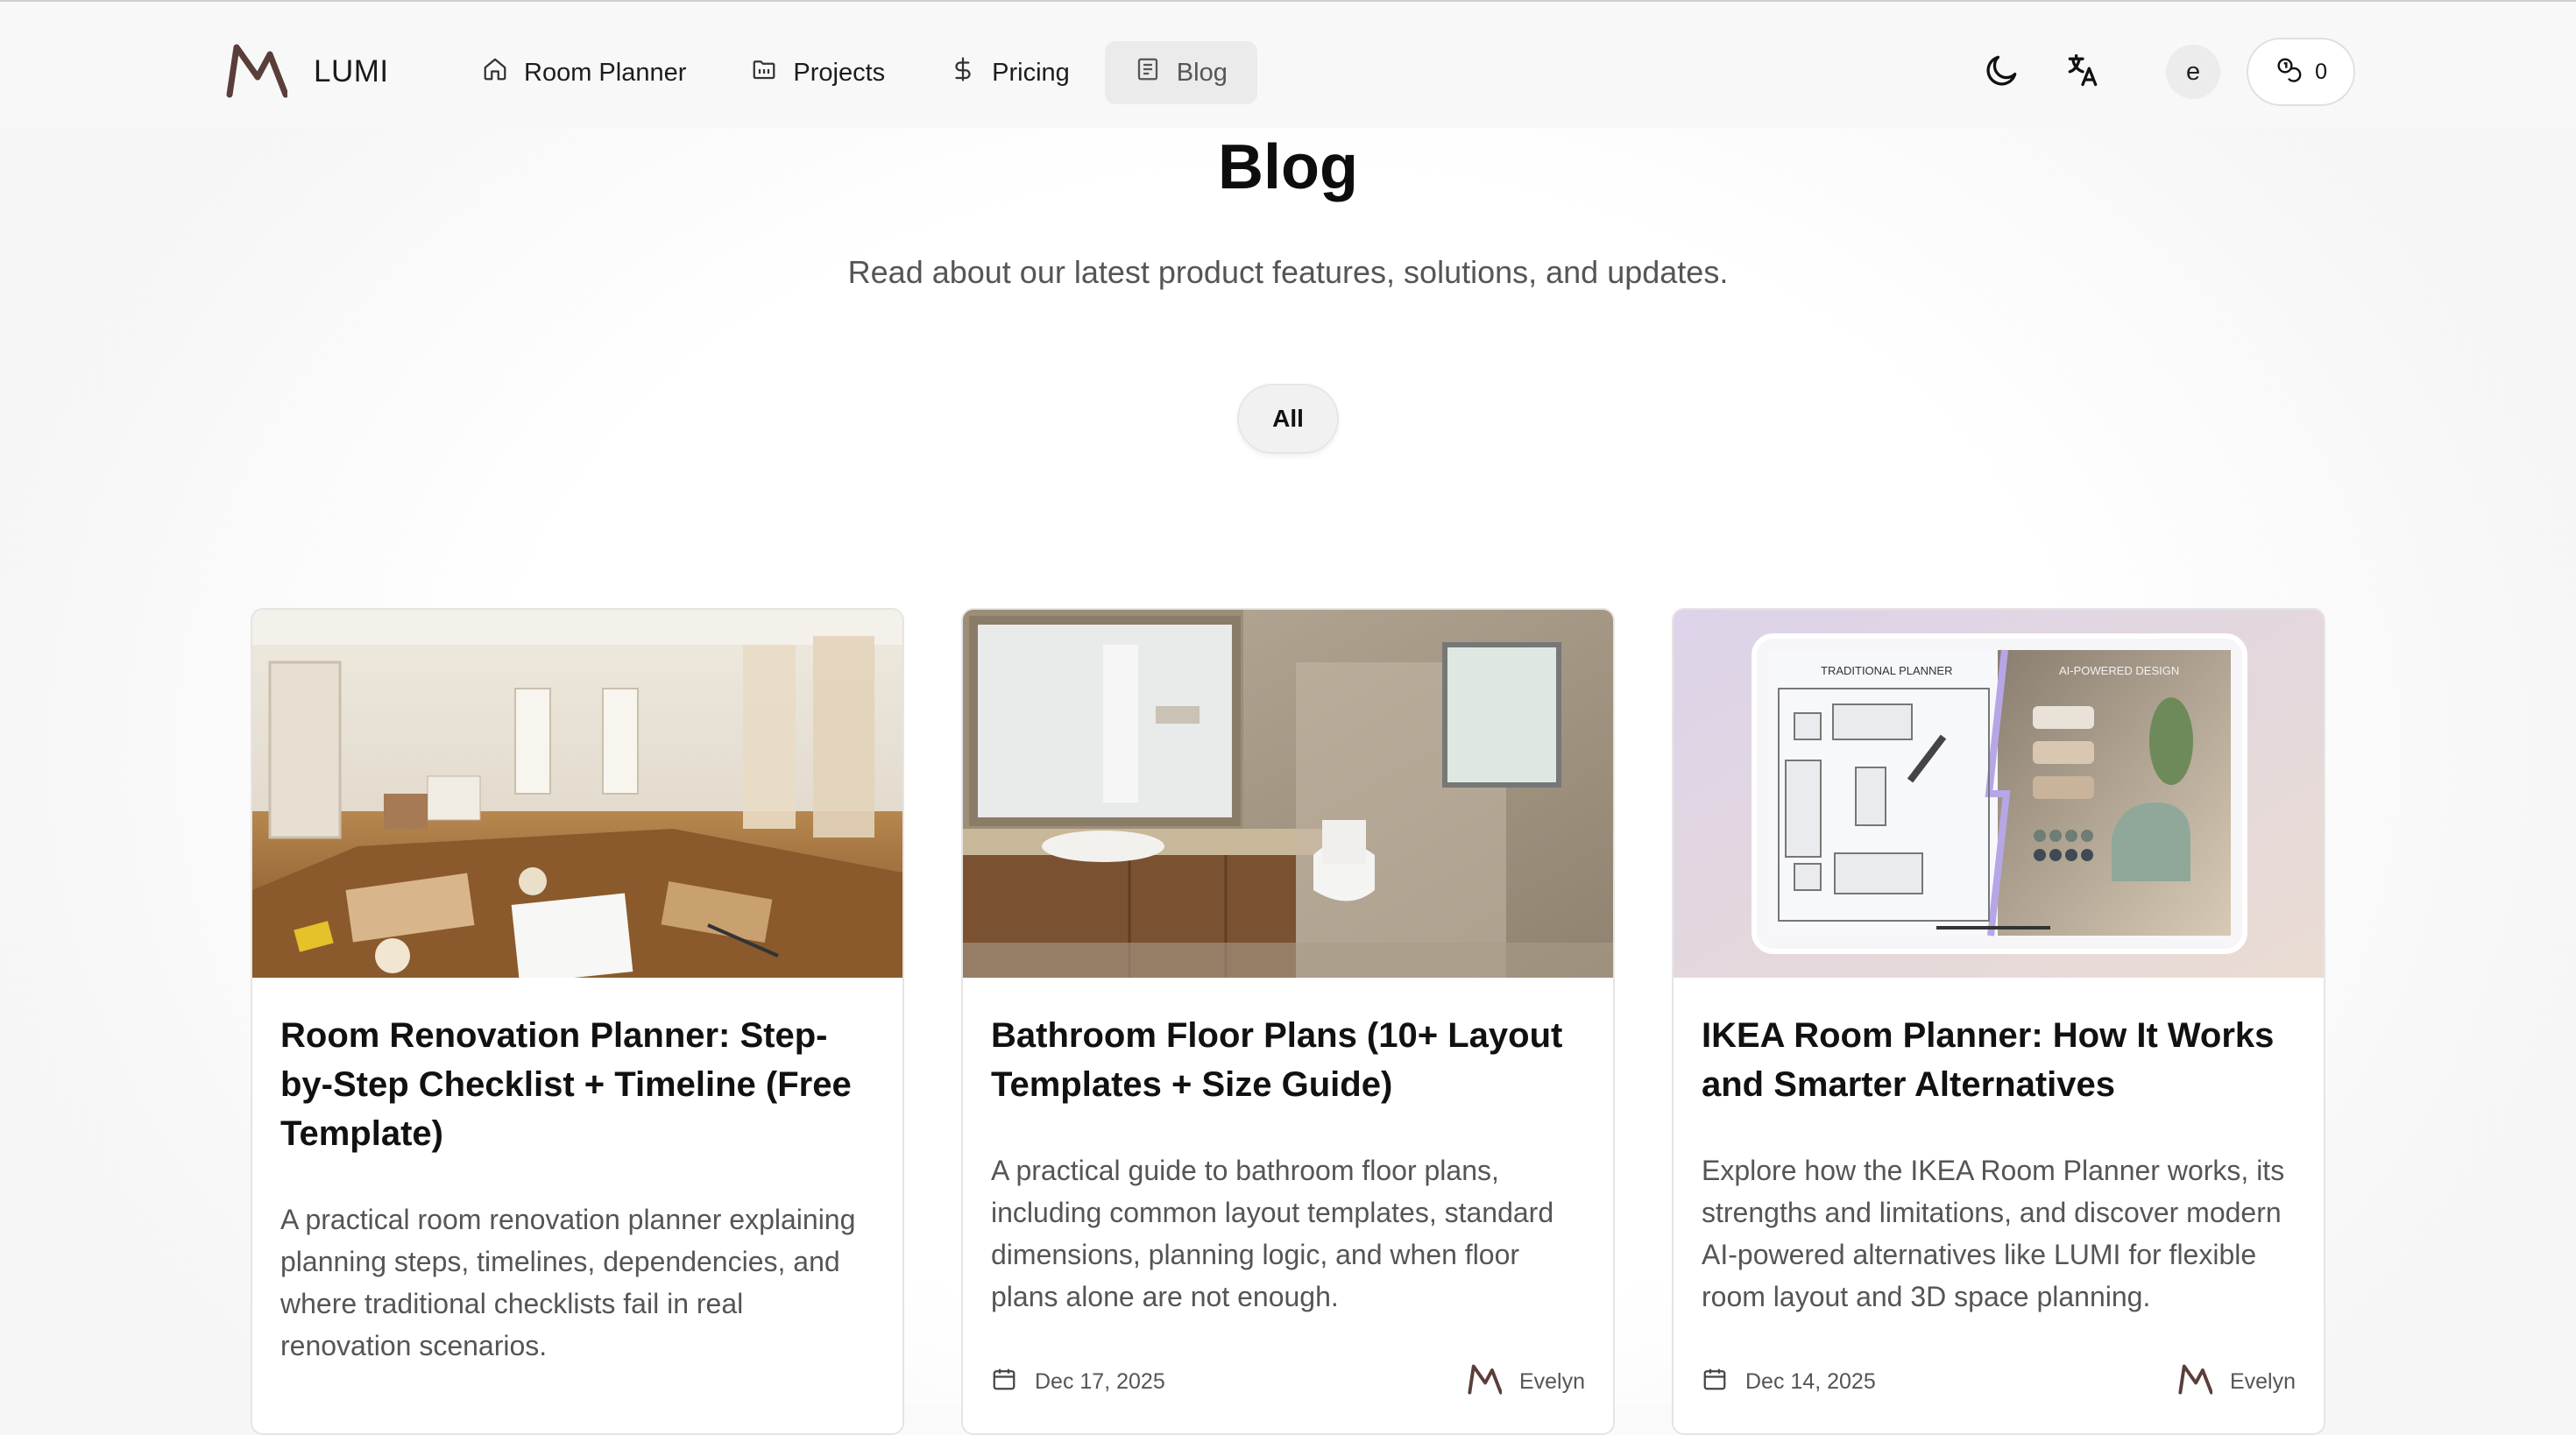  What do you see at coordinates (1288, 1381) in the screenshot?
I see `card-meta: Dec 17, 2025 Evelyn` at bounding box center [1288, 1381].